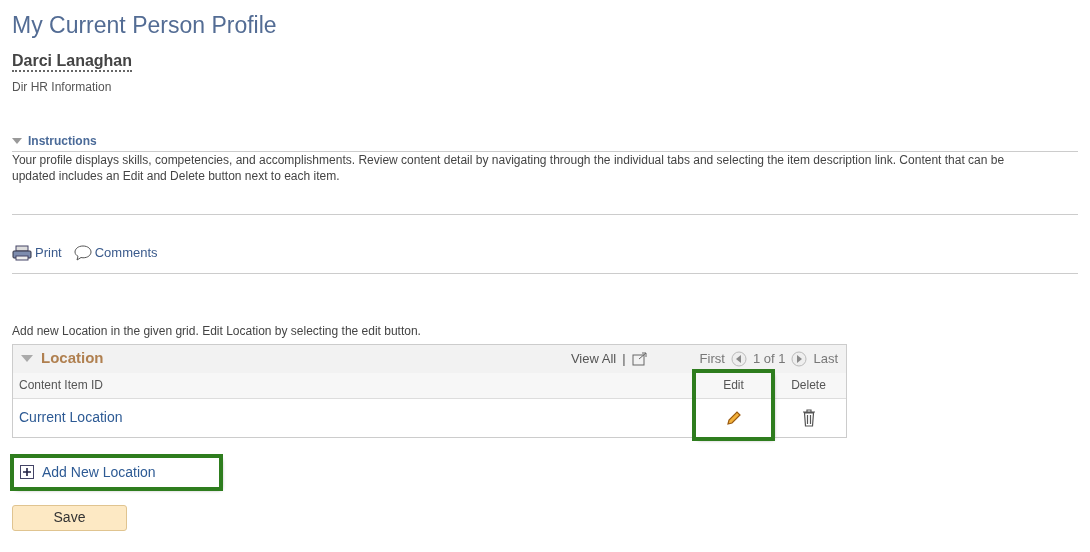 This screenshot has width=1090, height=552. I want to click on instructions-toggle: Instructions, so click(54, 141).